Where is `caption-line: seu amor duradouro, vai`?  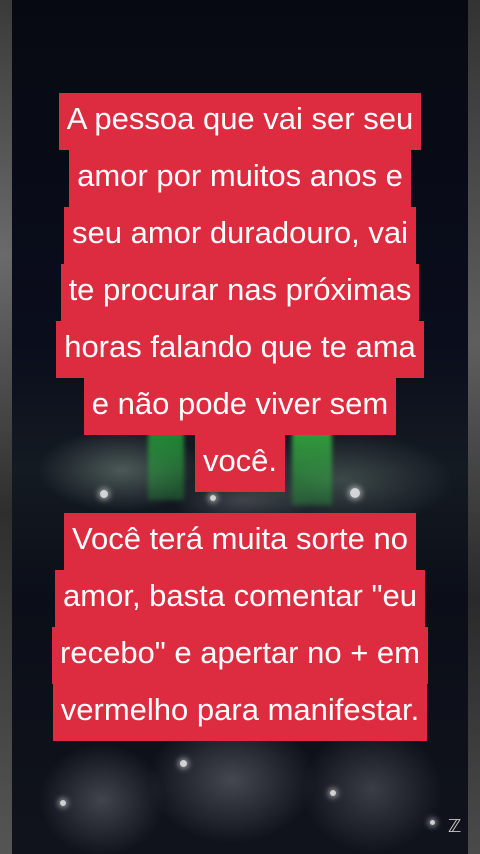
caption-line: seu amor duradouro, vai is located at coordinates (240, 235).